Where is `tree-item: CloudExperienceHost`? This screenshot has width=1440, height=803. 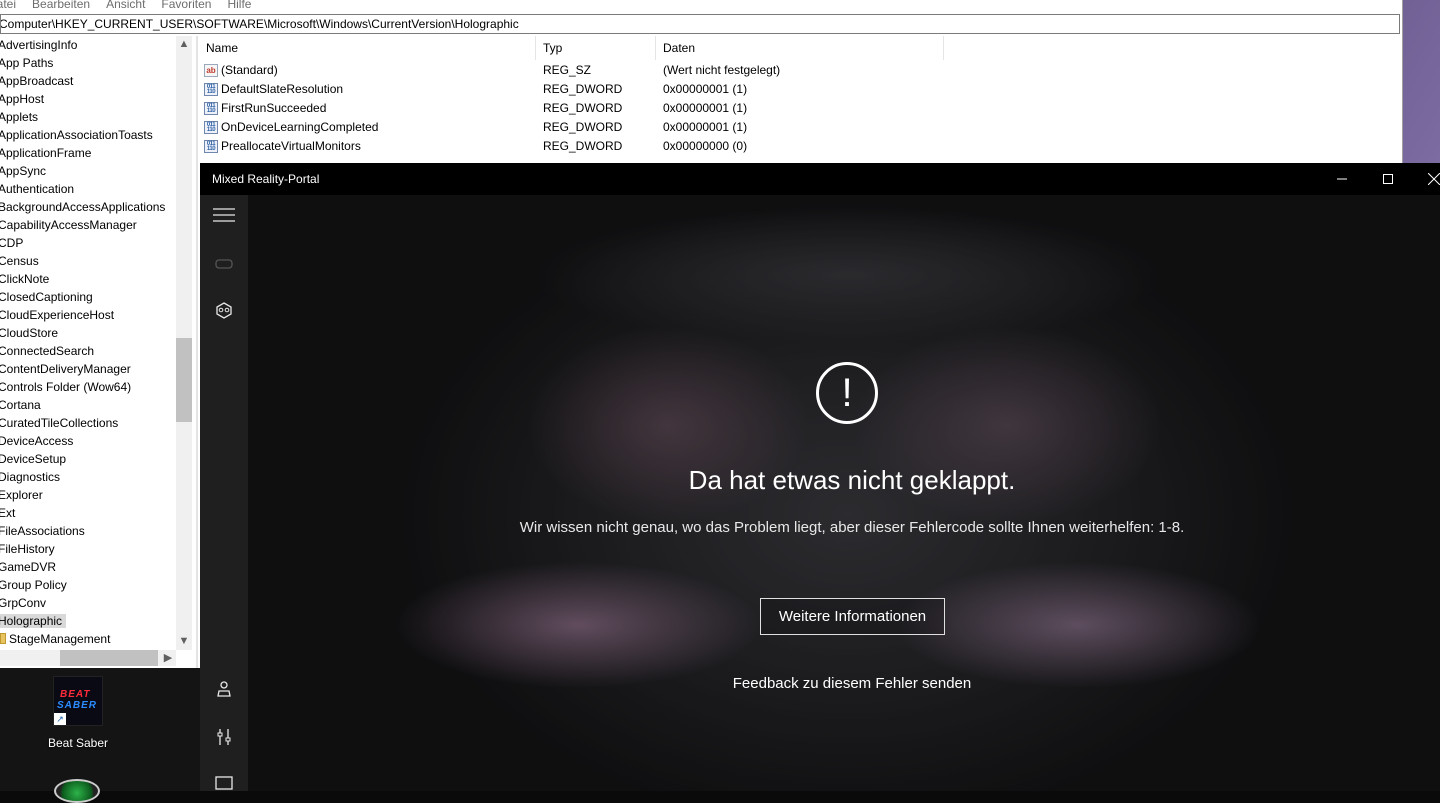 tree-item: CloudExperienceHost is located at coordinates (88, 315).